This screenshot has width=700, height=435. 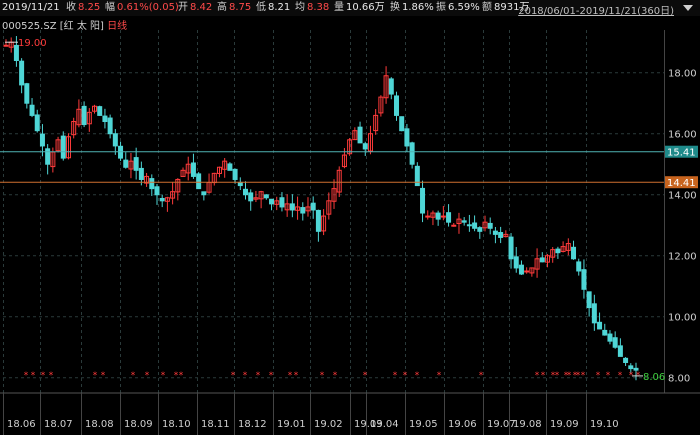 What do you see at coordinates (564, 424) in the screenshot?
I see `time-tick-label: 19.09` at bounding box center [564, 424].